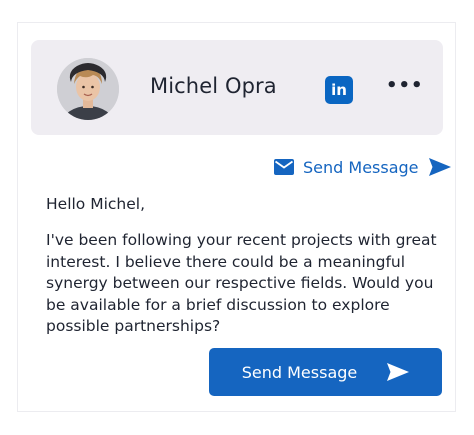 The width and height of the screenshot is (474, 435). What do you see at coordinates (284, 167) in the screenshot?
I see `mail-icon` at bounding box center [284, 167].